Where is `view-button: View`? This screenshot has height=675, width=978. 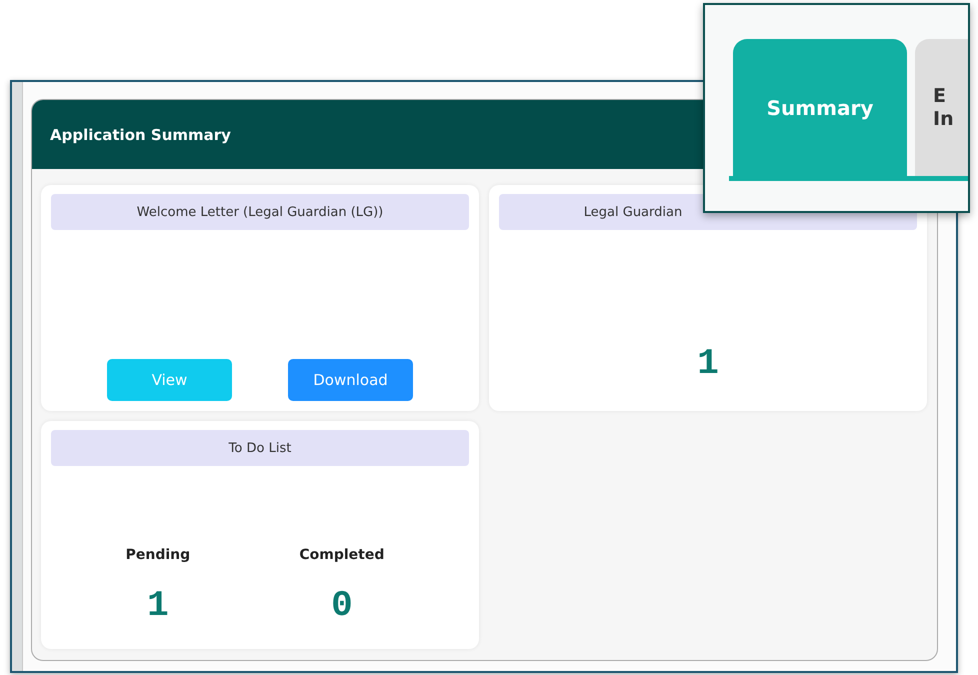
view-button: View is located at coordinates (169, 380).